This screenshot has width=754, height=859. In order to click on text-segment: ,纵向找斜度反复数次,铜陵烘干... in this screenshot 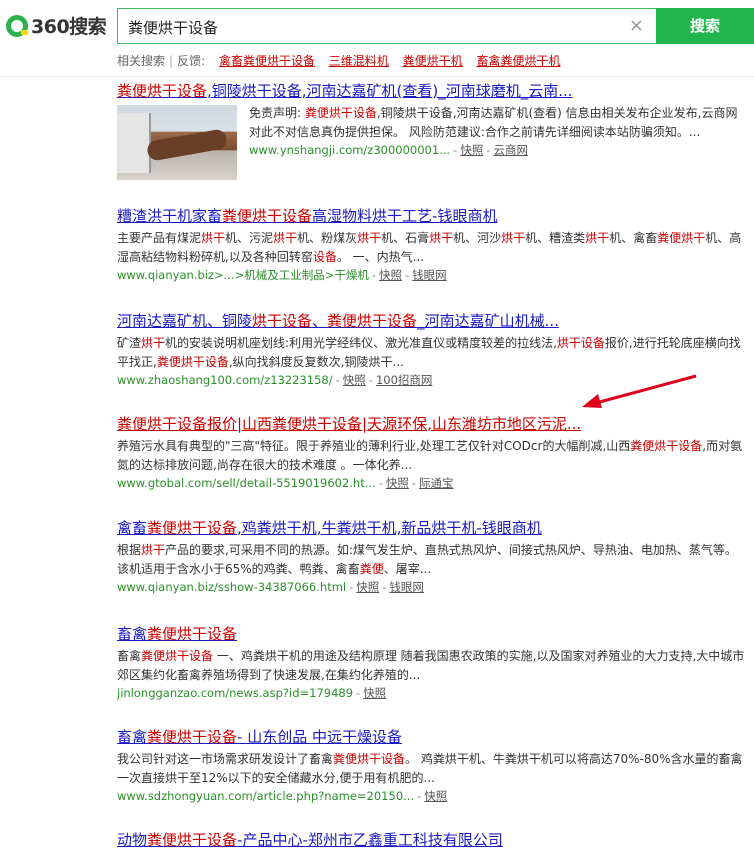, I will do `click(316, 362)`.